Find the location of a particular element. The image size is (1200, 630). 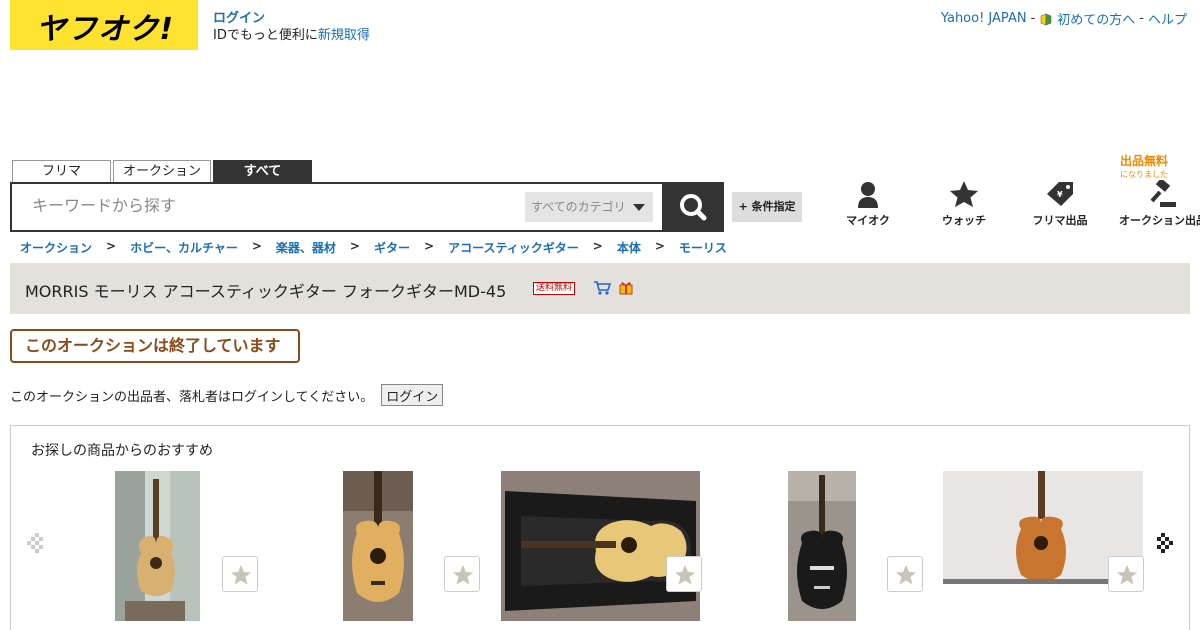

search-box: すべてのカテゴリ is located at coordinates (367, 207).